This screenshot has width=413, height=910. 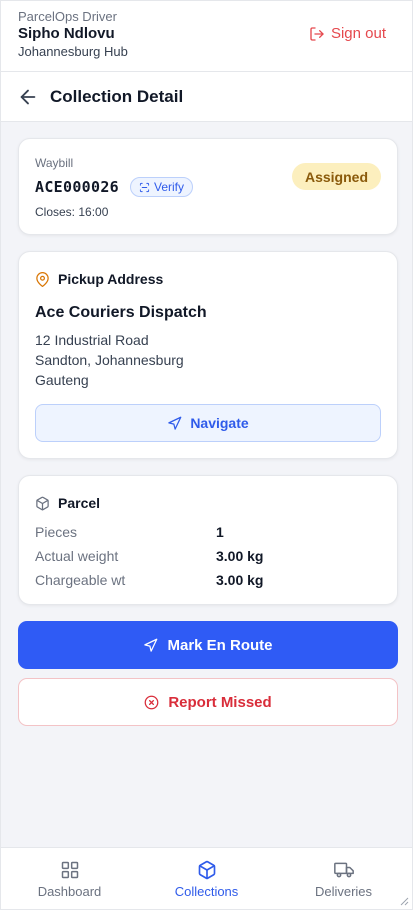 I want to click on map-pin-icon, so click(x=42, y=279).